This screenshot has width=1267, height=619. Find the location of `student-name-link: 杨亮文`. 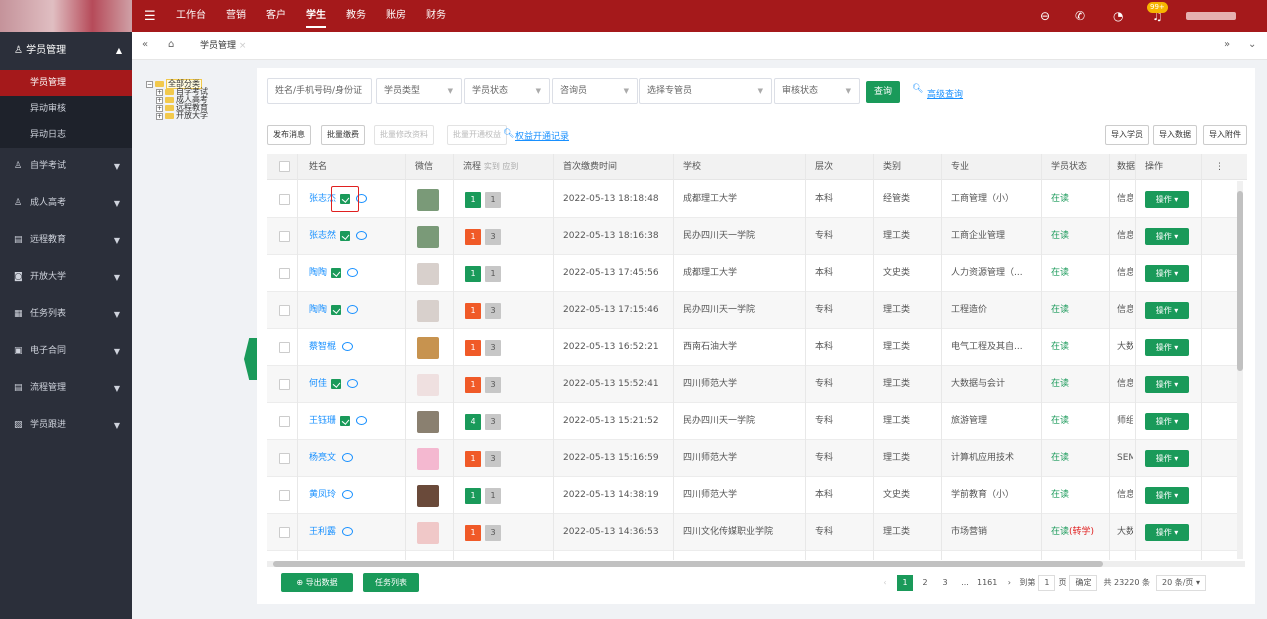

student-name-link: 杨亮文 is located at coordinates (322, 458).